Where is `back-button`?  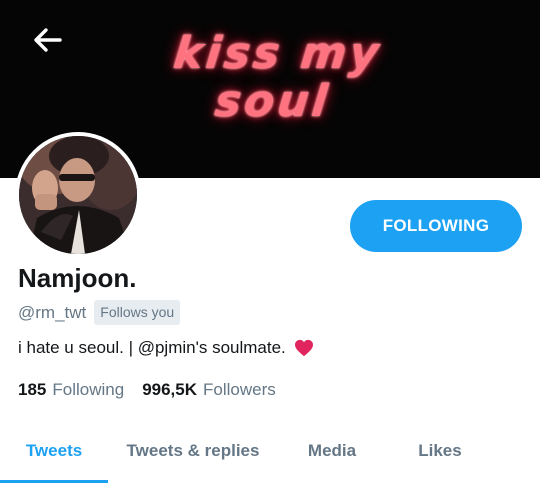 back-button is located at coordinates (48, 40).